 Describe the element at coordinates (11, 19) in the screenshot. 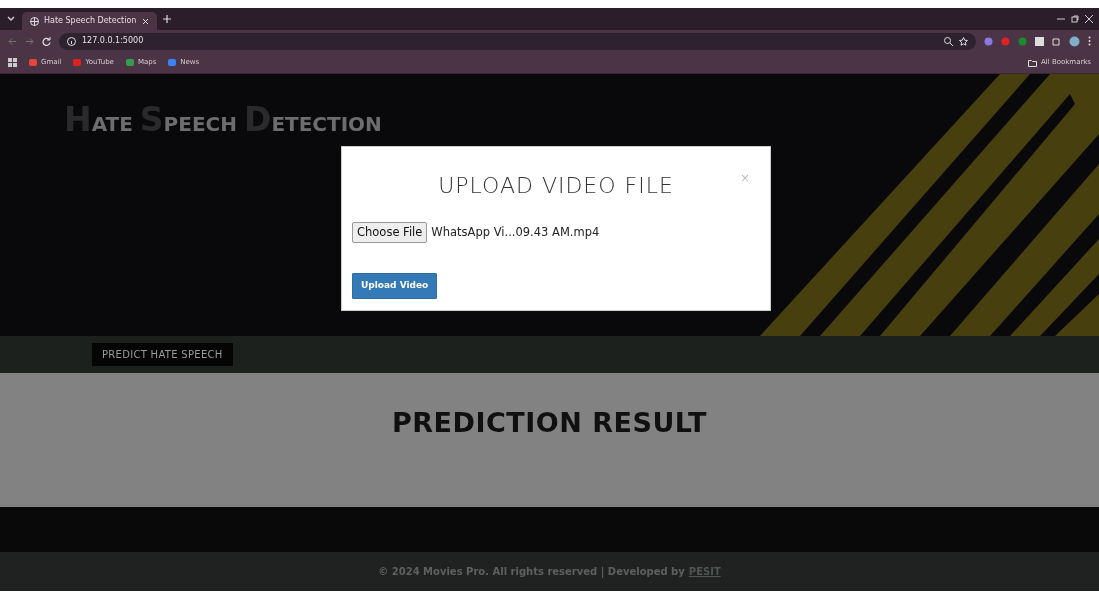

I see `chevron-down-icon` at that location.